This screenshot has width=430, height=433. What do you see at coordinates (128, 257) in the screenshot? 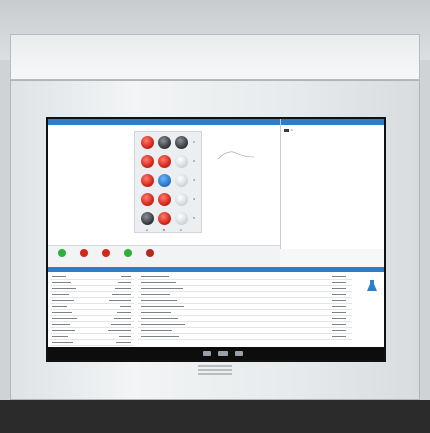
I see `refresh-button` at bounding box center [128, 257].